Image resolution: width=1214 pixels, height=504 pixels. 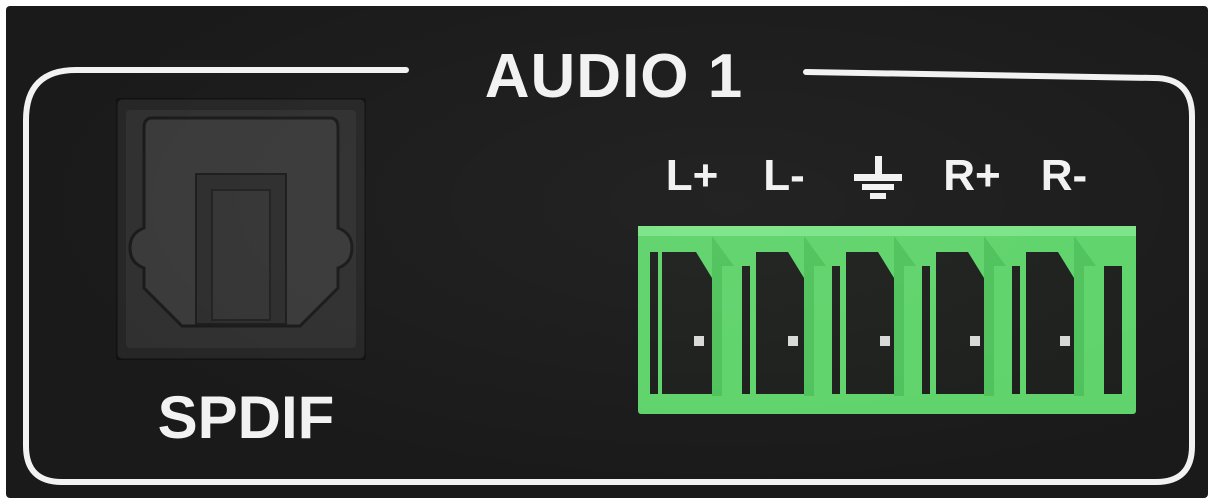 What do you see at coordinates (878, 177) in the screenshot?
I see `ground-icon` at bounding box center [878, 177].